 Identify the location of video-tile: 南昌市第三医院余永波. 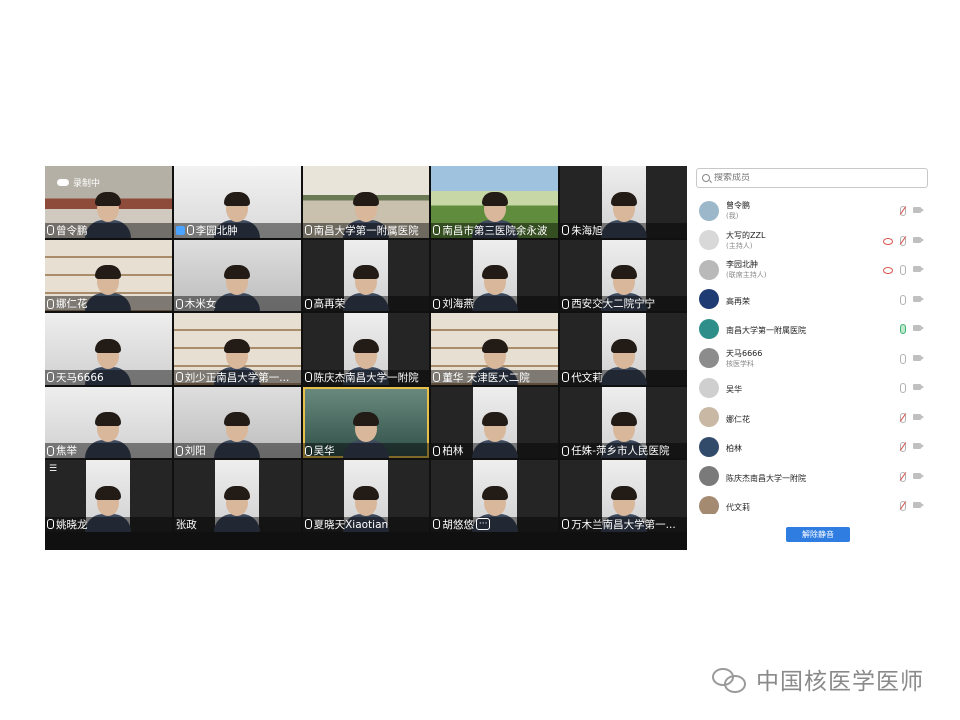
(495, 202).